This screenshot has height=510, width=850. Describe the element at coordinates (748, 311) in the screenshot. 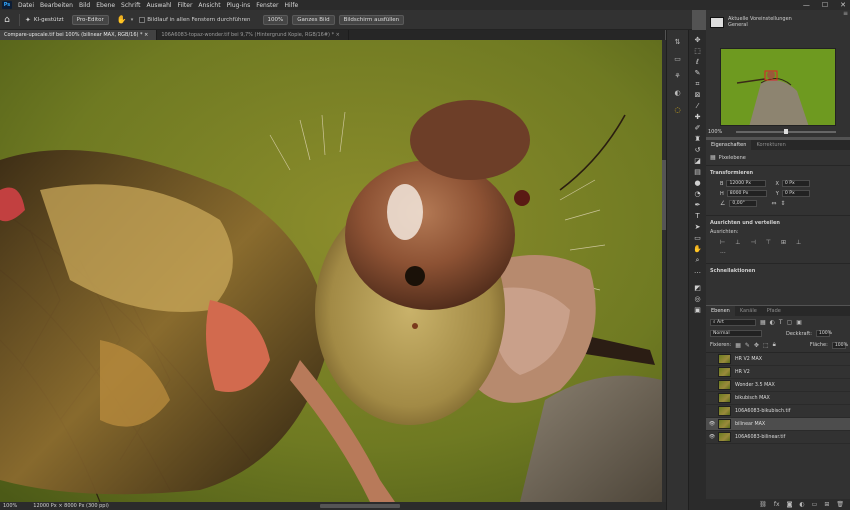

I see `tab-channels: Kanäle` at that location.